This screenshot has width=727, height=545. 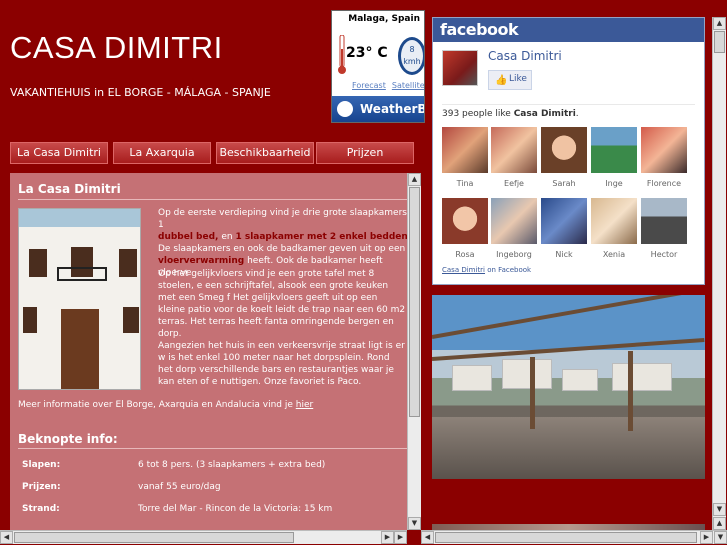 I want to click on info-key: Prijzen:, so click(x=41, y=487).